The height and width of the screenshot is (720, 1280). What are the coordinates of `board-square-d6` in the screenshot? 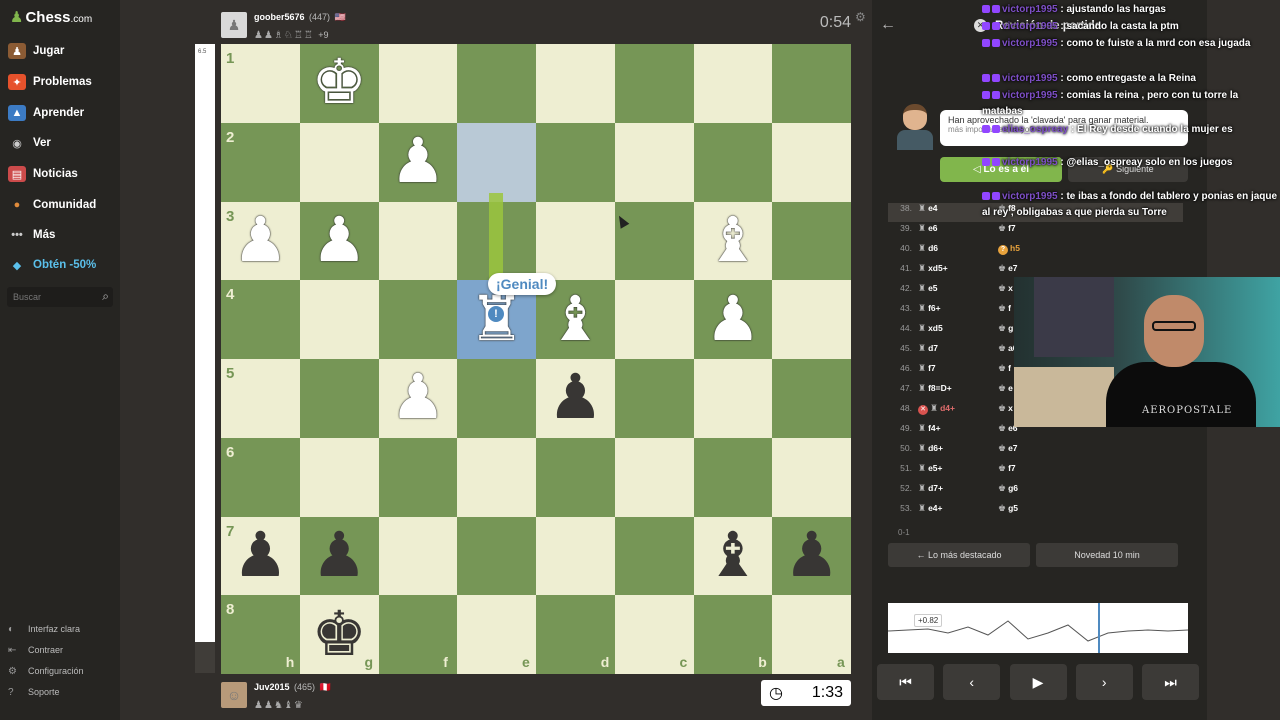 It's located at (575, 477).